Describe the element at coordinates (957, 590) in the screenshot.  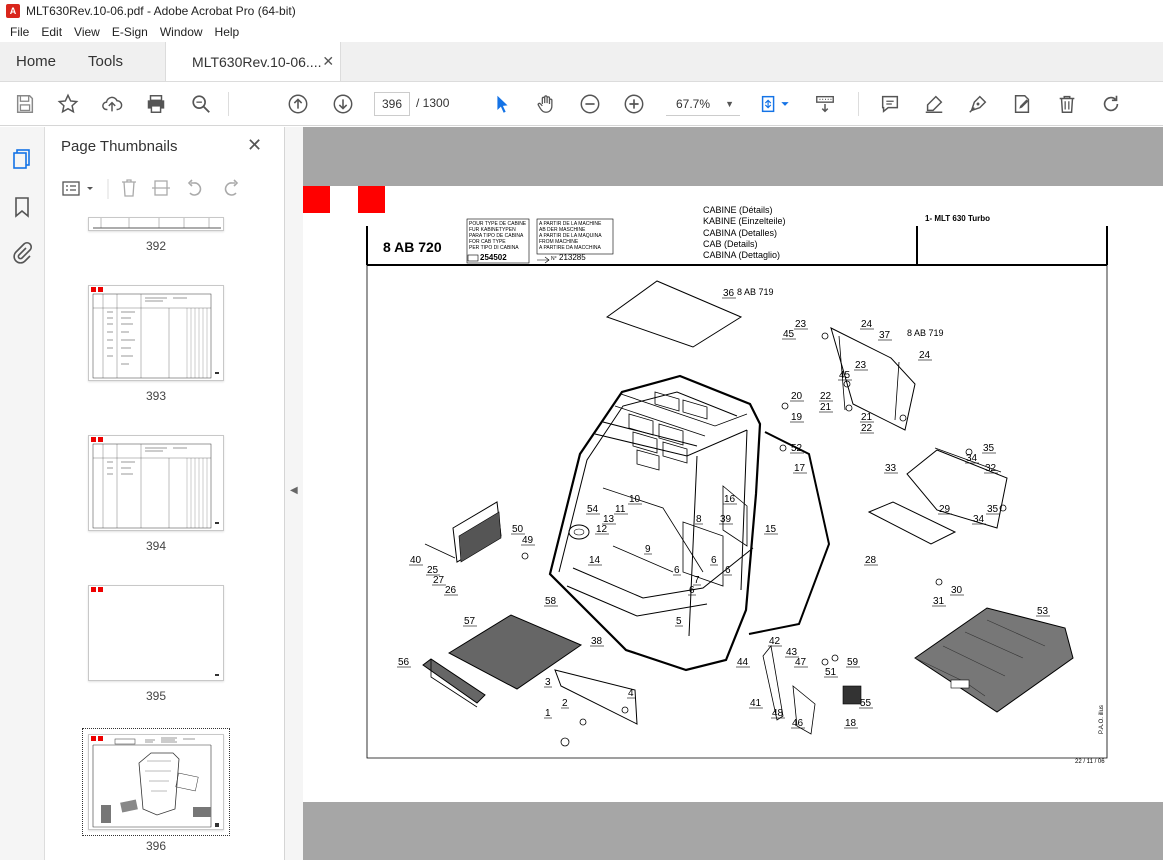
I see `part-callout-30: 30` at that location.